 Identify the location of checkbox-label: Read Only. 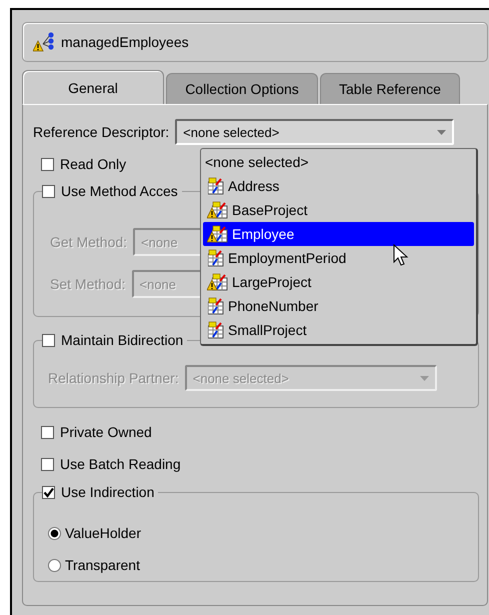
(93, 164).